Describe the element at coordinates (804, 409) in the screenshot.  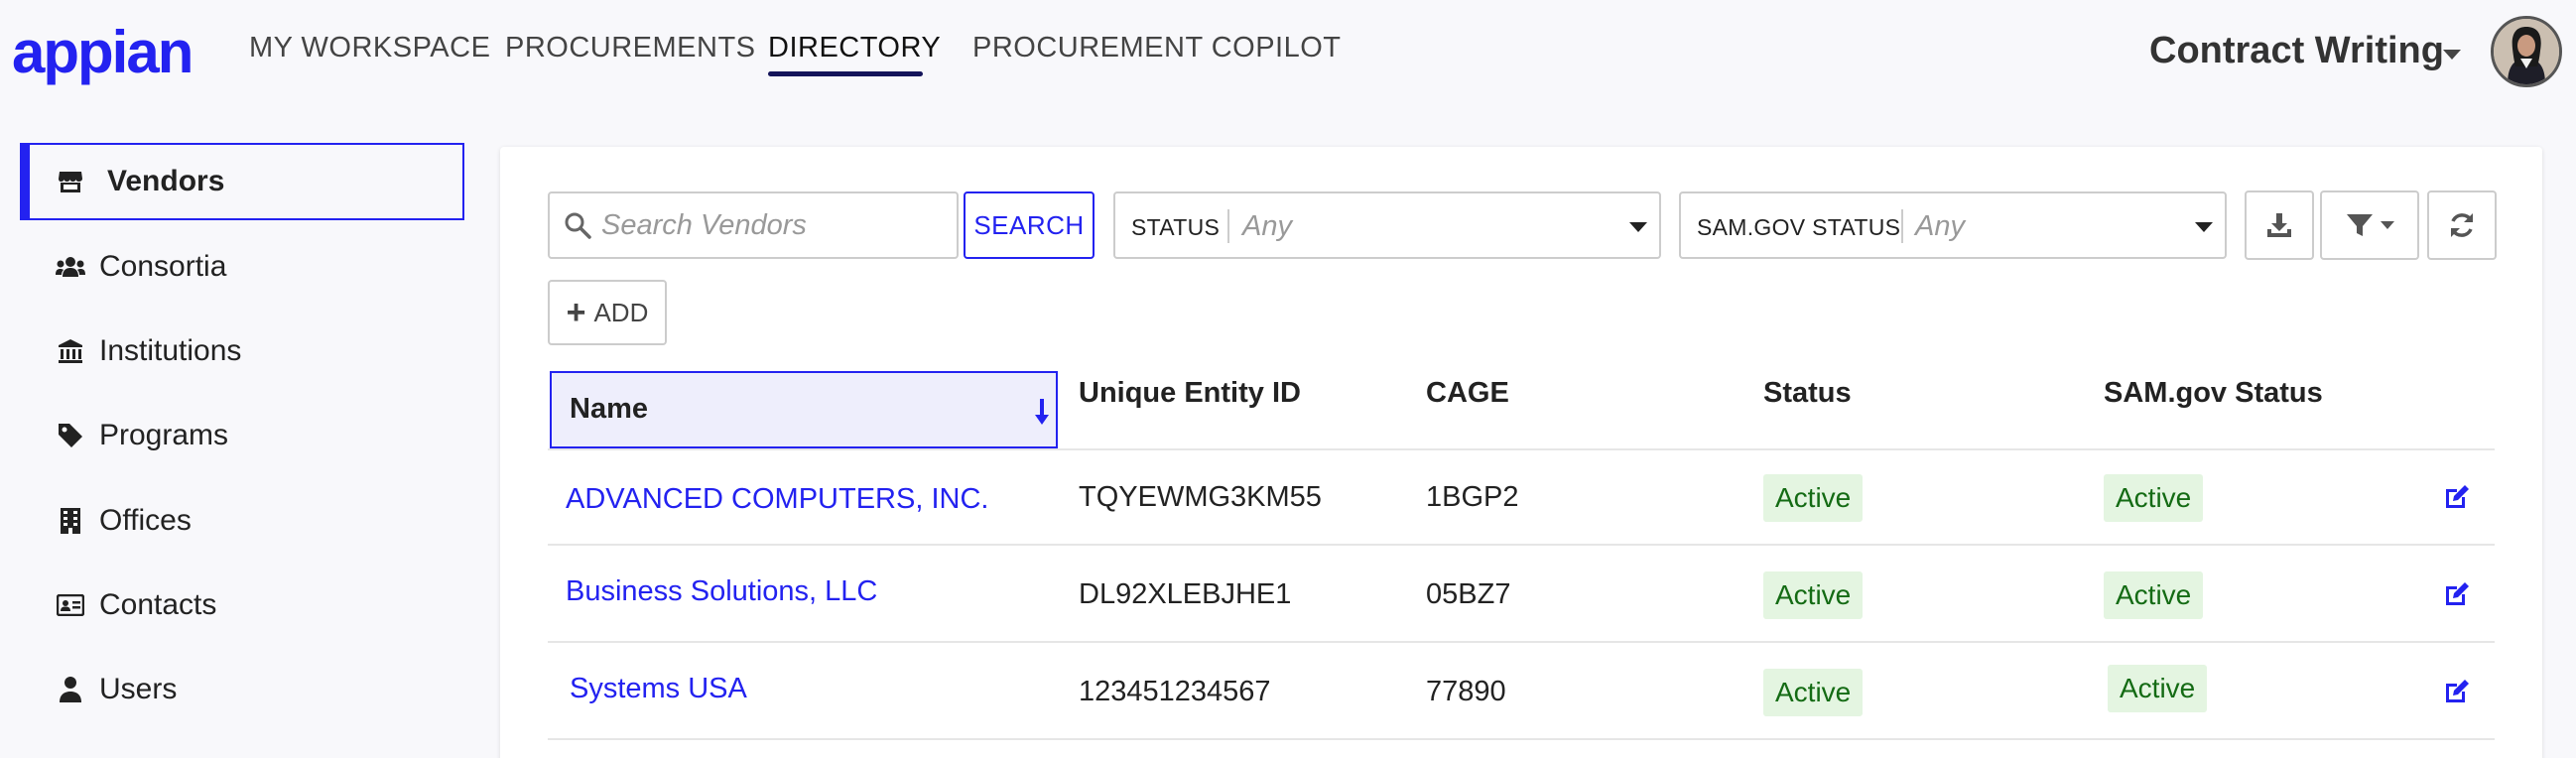
I see `column-header-name: Name` at that location.